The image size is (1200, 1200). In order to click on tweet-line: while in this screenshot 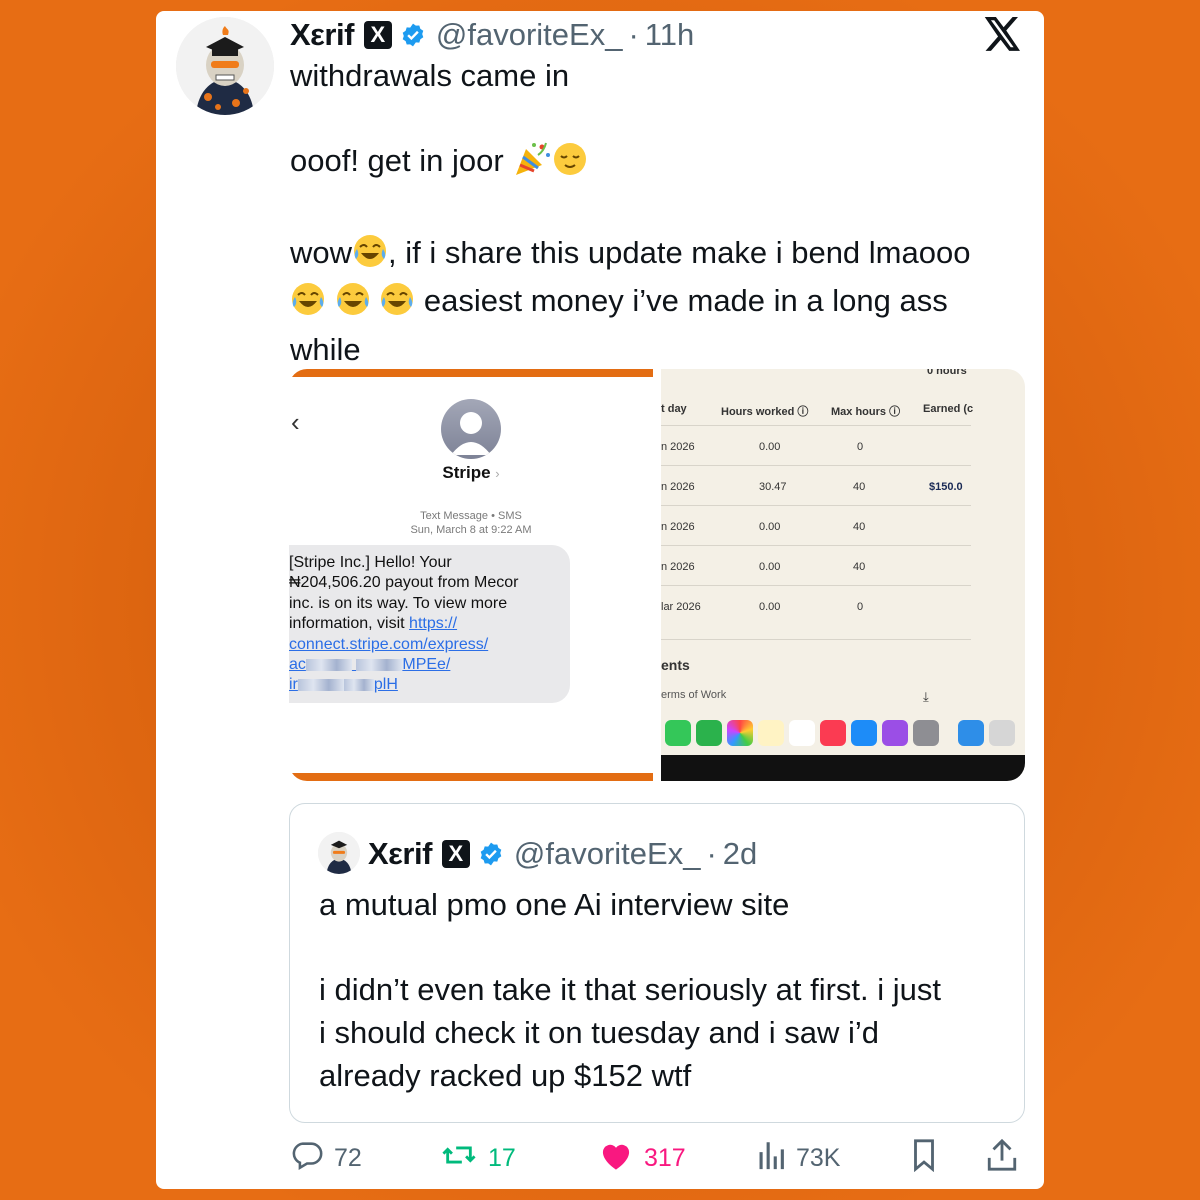, I will do `click(325, 350)`.